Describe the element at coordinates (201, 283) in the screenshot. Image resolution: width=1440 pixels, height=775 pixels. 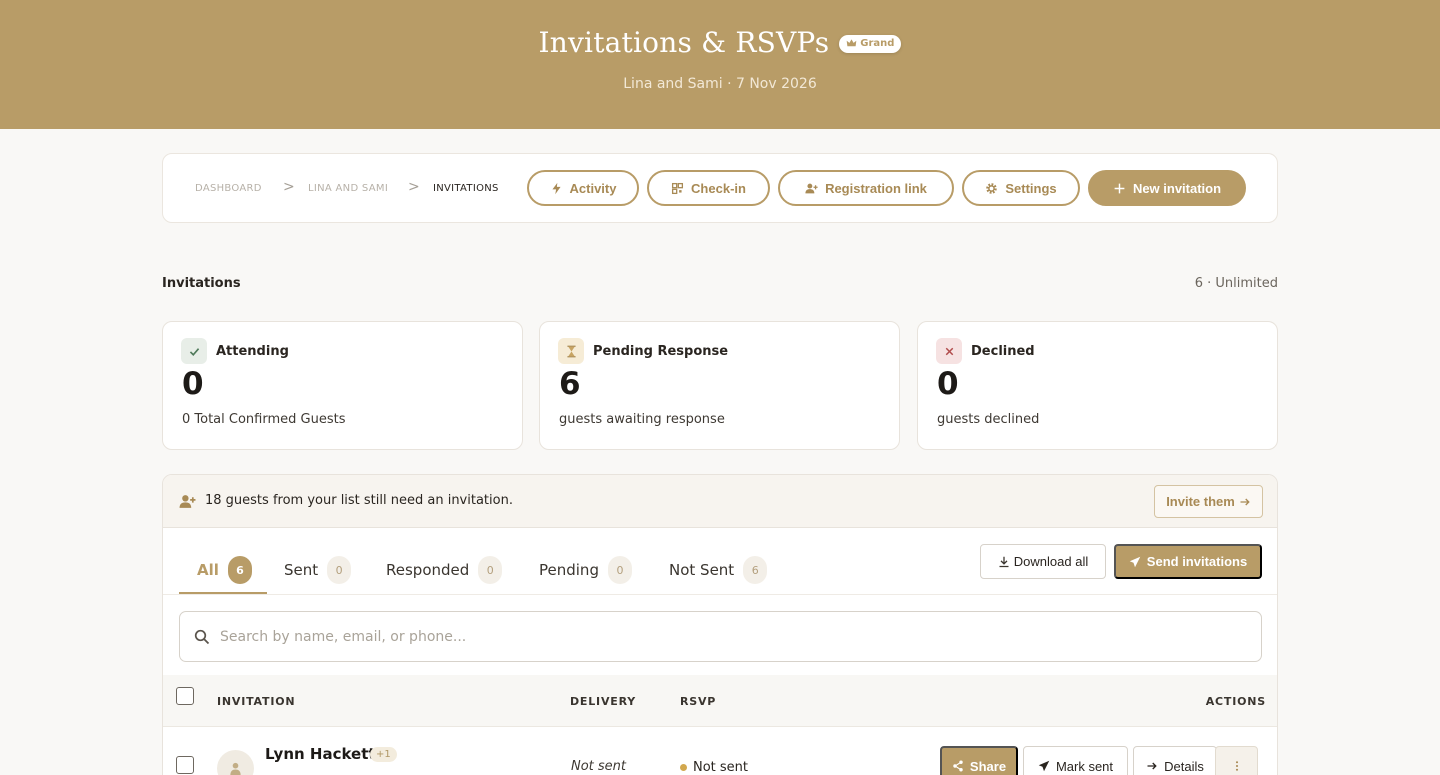
I see `section-title: Invitations` at that location.